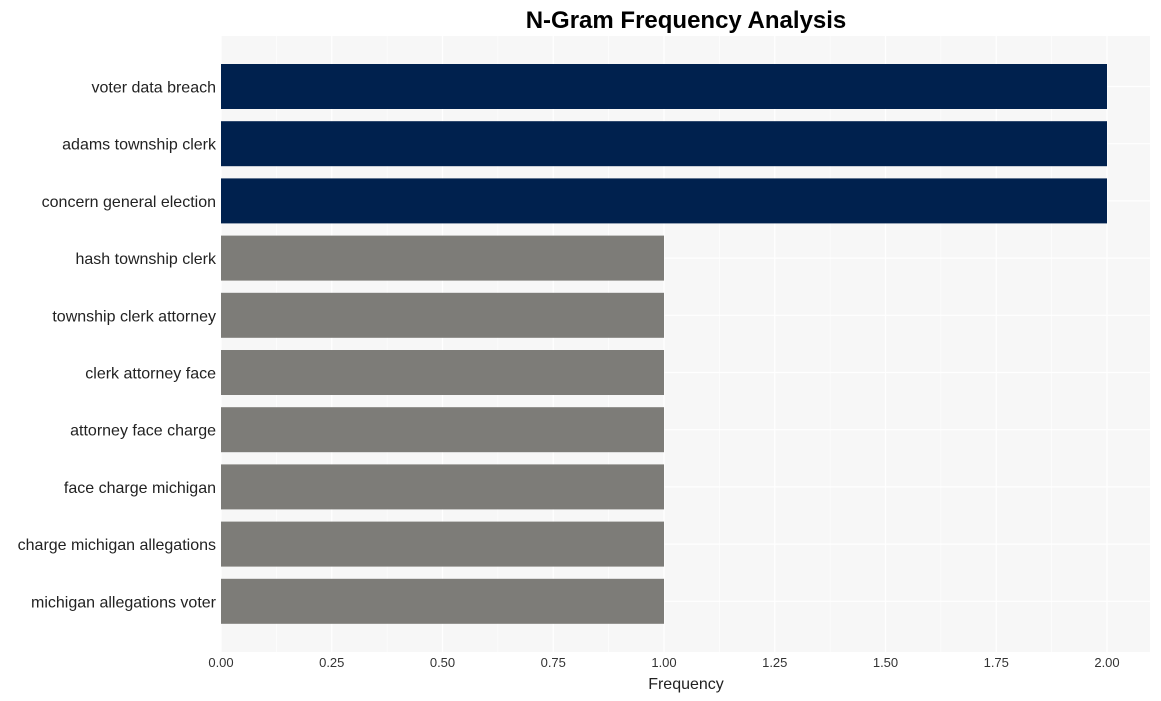 The height and width of the screenshot is (701, 1161). I want to click on y-tick-label: charge michigan allegations, so click(117, 545).